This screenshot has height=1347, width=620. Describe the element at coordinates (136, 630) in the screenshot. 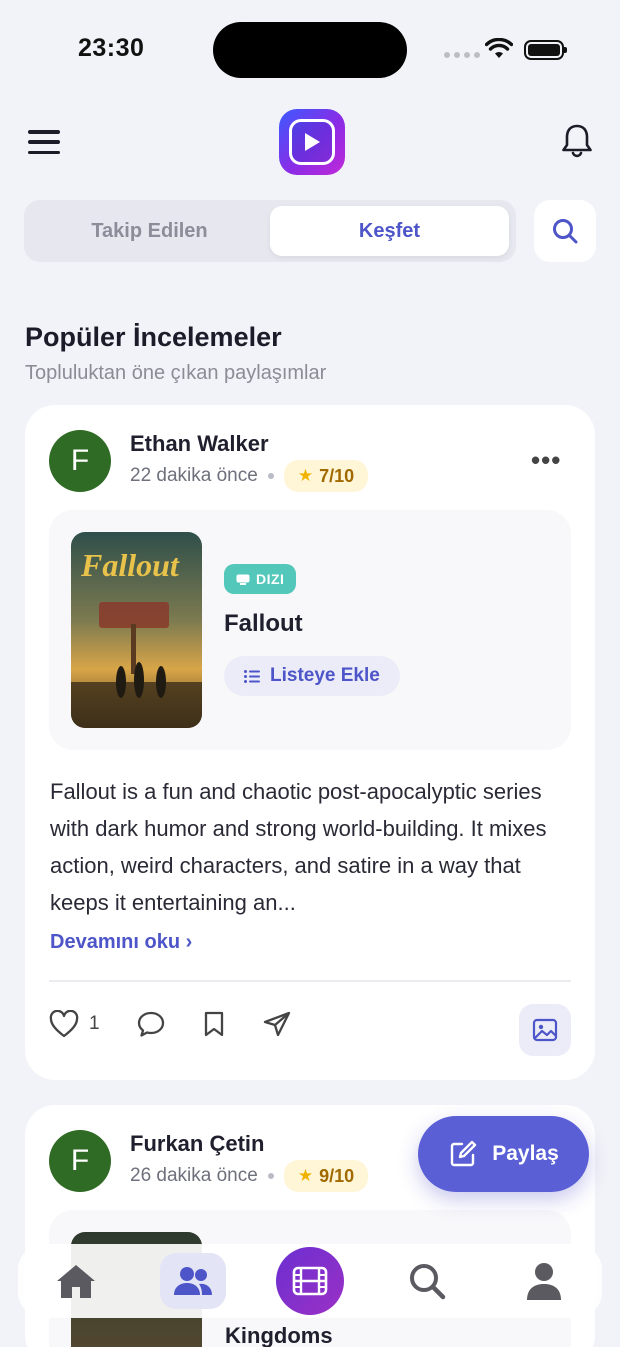

I see `poster-image: Fallout` at that location.